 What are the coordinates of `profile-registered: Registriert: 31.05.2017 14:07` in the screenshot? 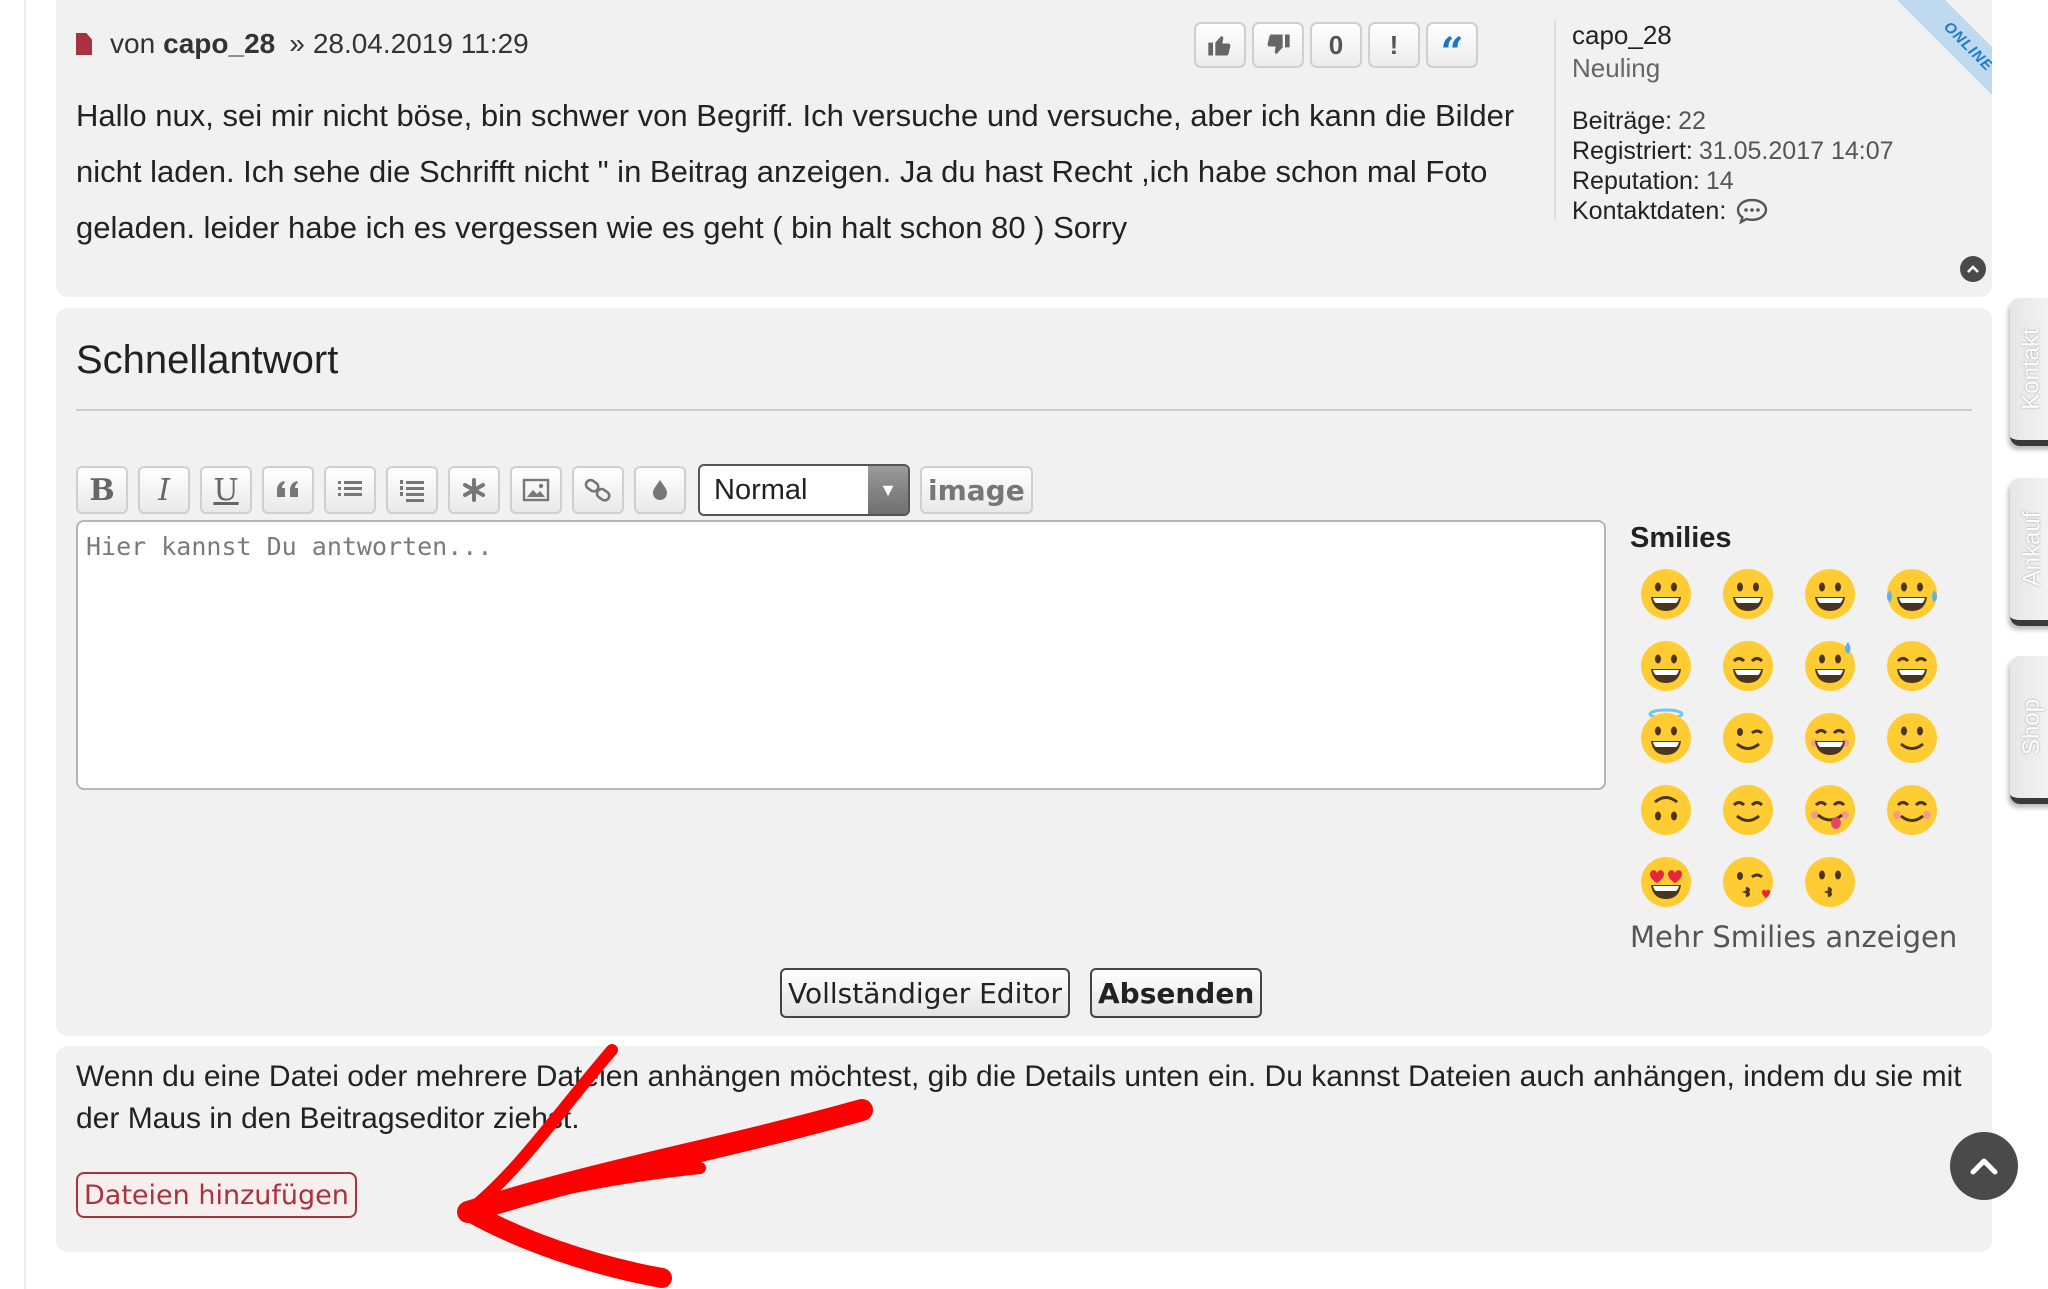 It's located at (1763, 151).